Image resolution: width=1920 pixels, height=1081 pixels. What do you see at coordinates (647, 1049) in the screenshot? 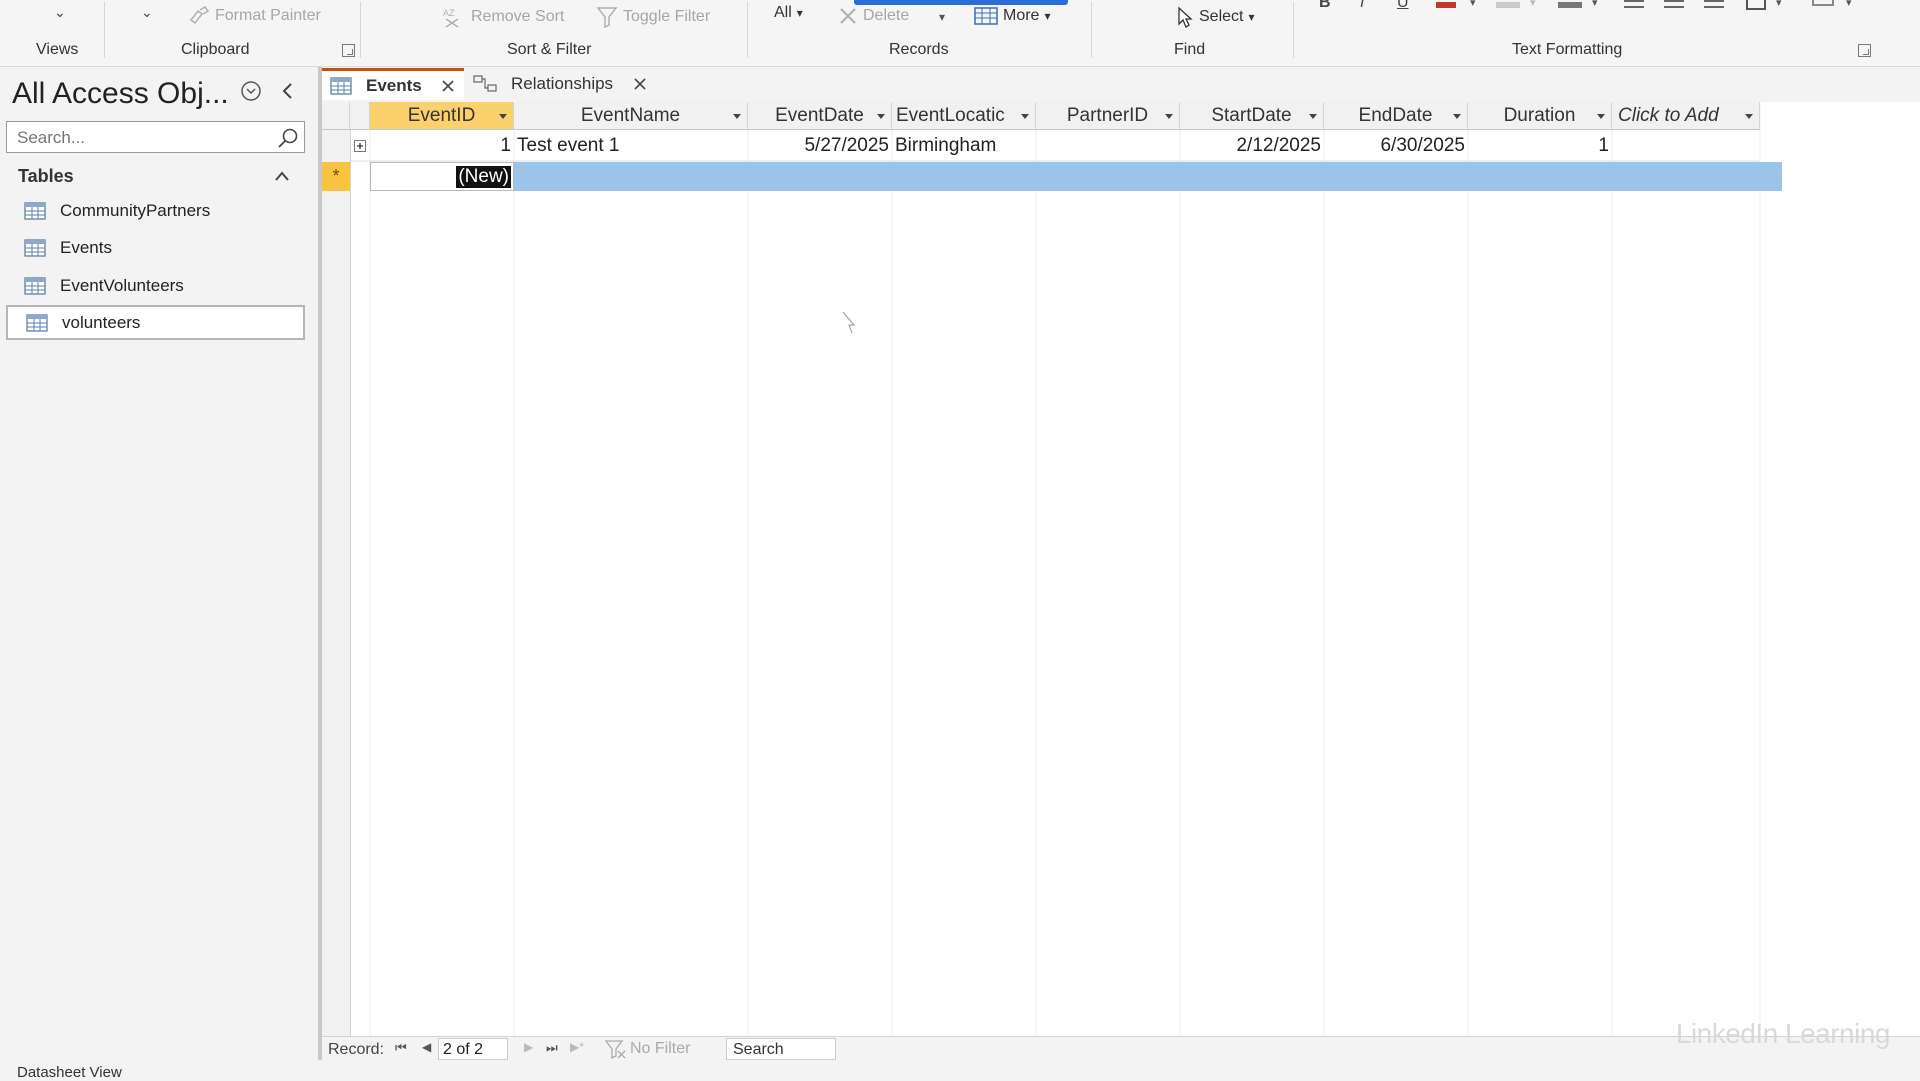
I see `filter-status: No Filter` at bounding box center [647, 1049].